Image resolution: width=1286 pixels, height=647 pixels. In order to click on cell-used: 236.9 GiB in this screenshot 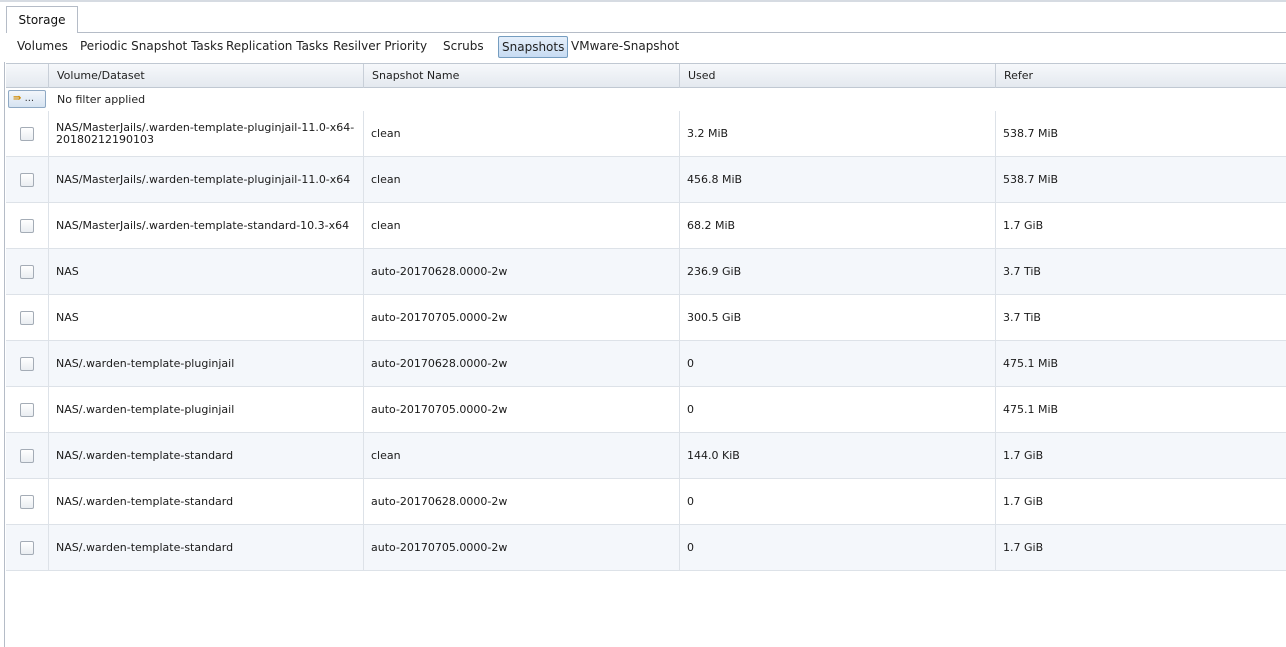, I will do `click(837, 271)`.